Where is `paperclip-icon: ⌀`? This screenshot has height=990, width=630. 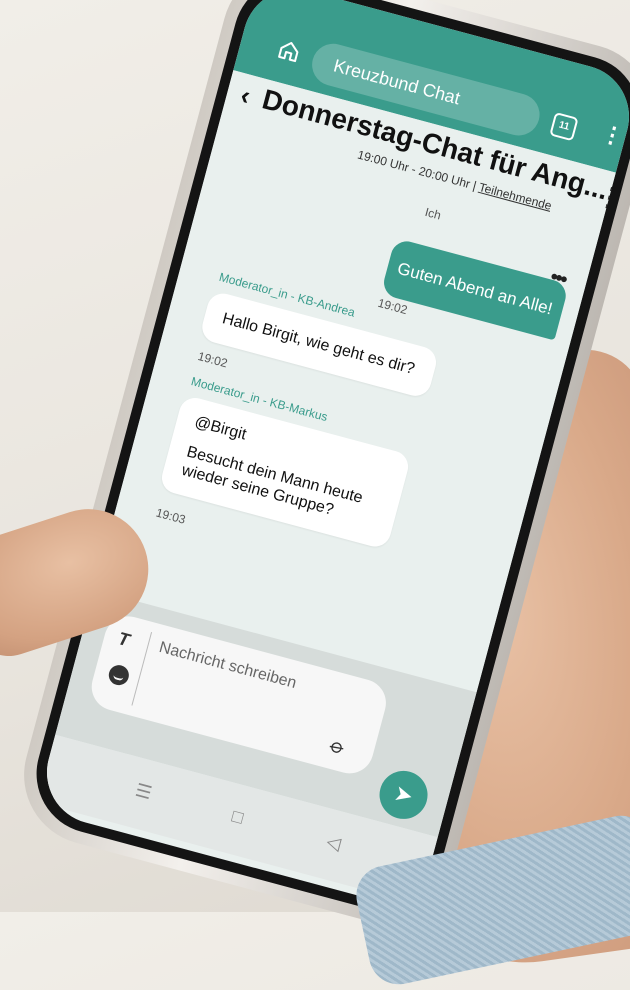 paperclip-icon: ⌀ is located at coordinates (337, 747).